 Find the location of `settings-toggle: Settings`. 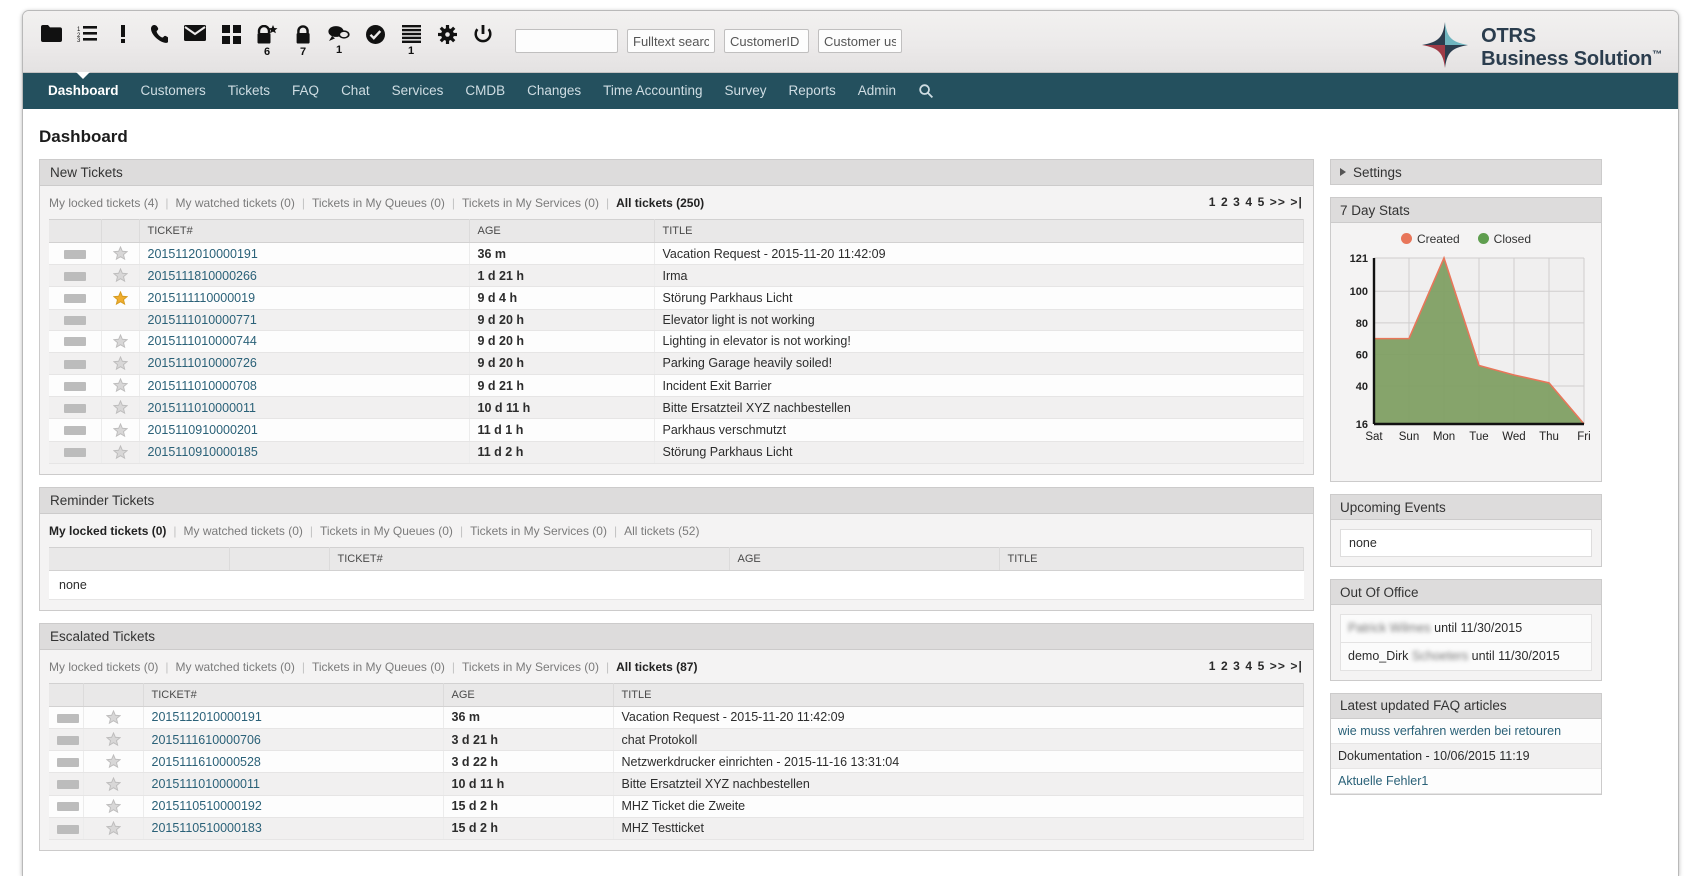

settings-toggle: Settings is located at coordinates (1466, 172).